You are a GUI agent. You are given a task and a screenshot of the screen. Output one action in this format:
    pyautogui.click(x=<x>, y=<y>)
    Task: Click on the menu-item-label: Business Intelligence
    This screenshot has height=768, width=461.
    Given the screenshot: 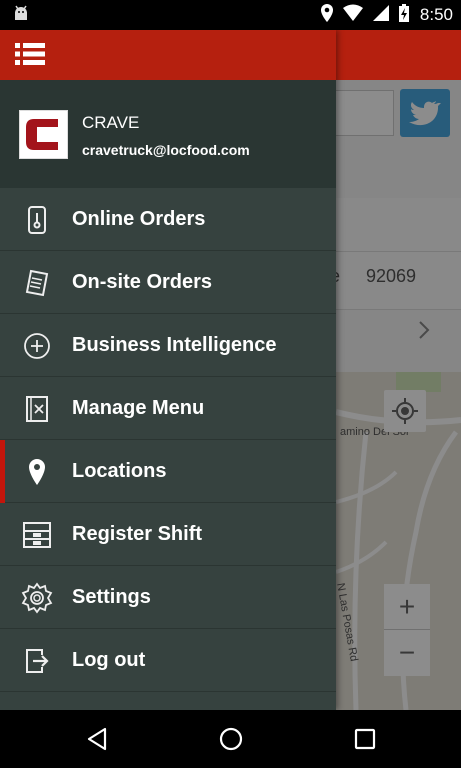 What is the action you would take?
    pyautogui.click(x=174, y=345)
    